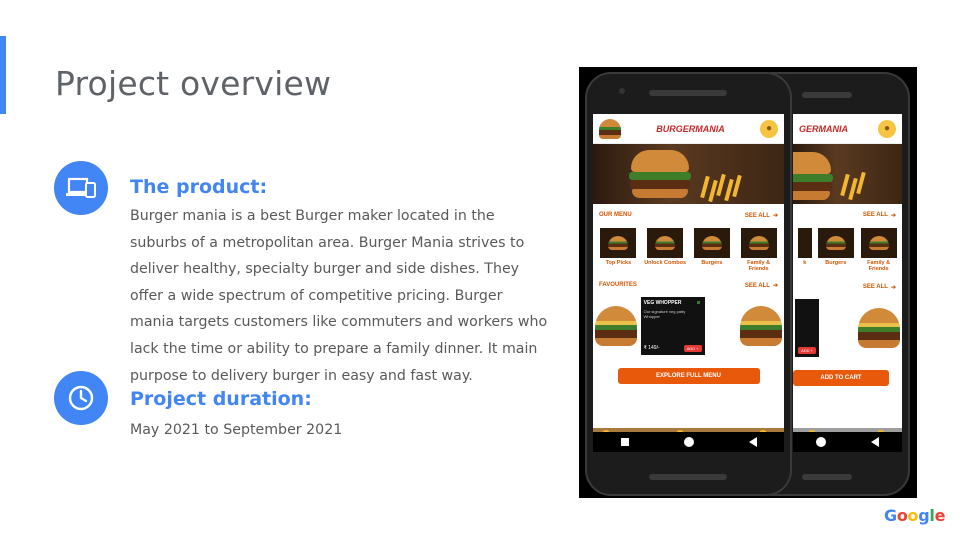 The width and height of the screenshot is (960, 540). I want to click on menu-categories: k Burgers Family & Friends, so click(847, 249).